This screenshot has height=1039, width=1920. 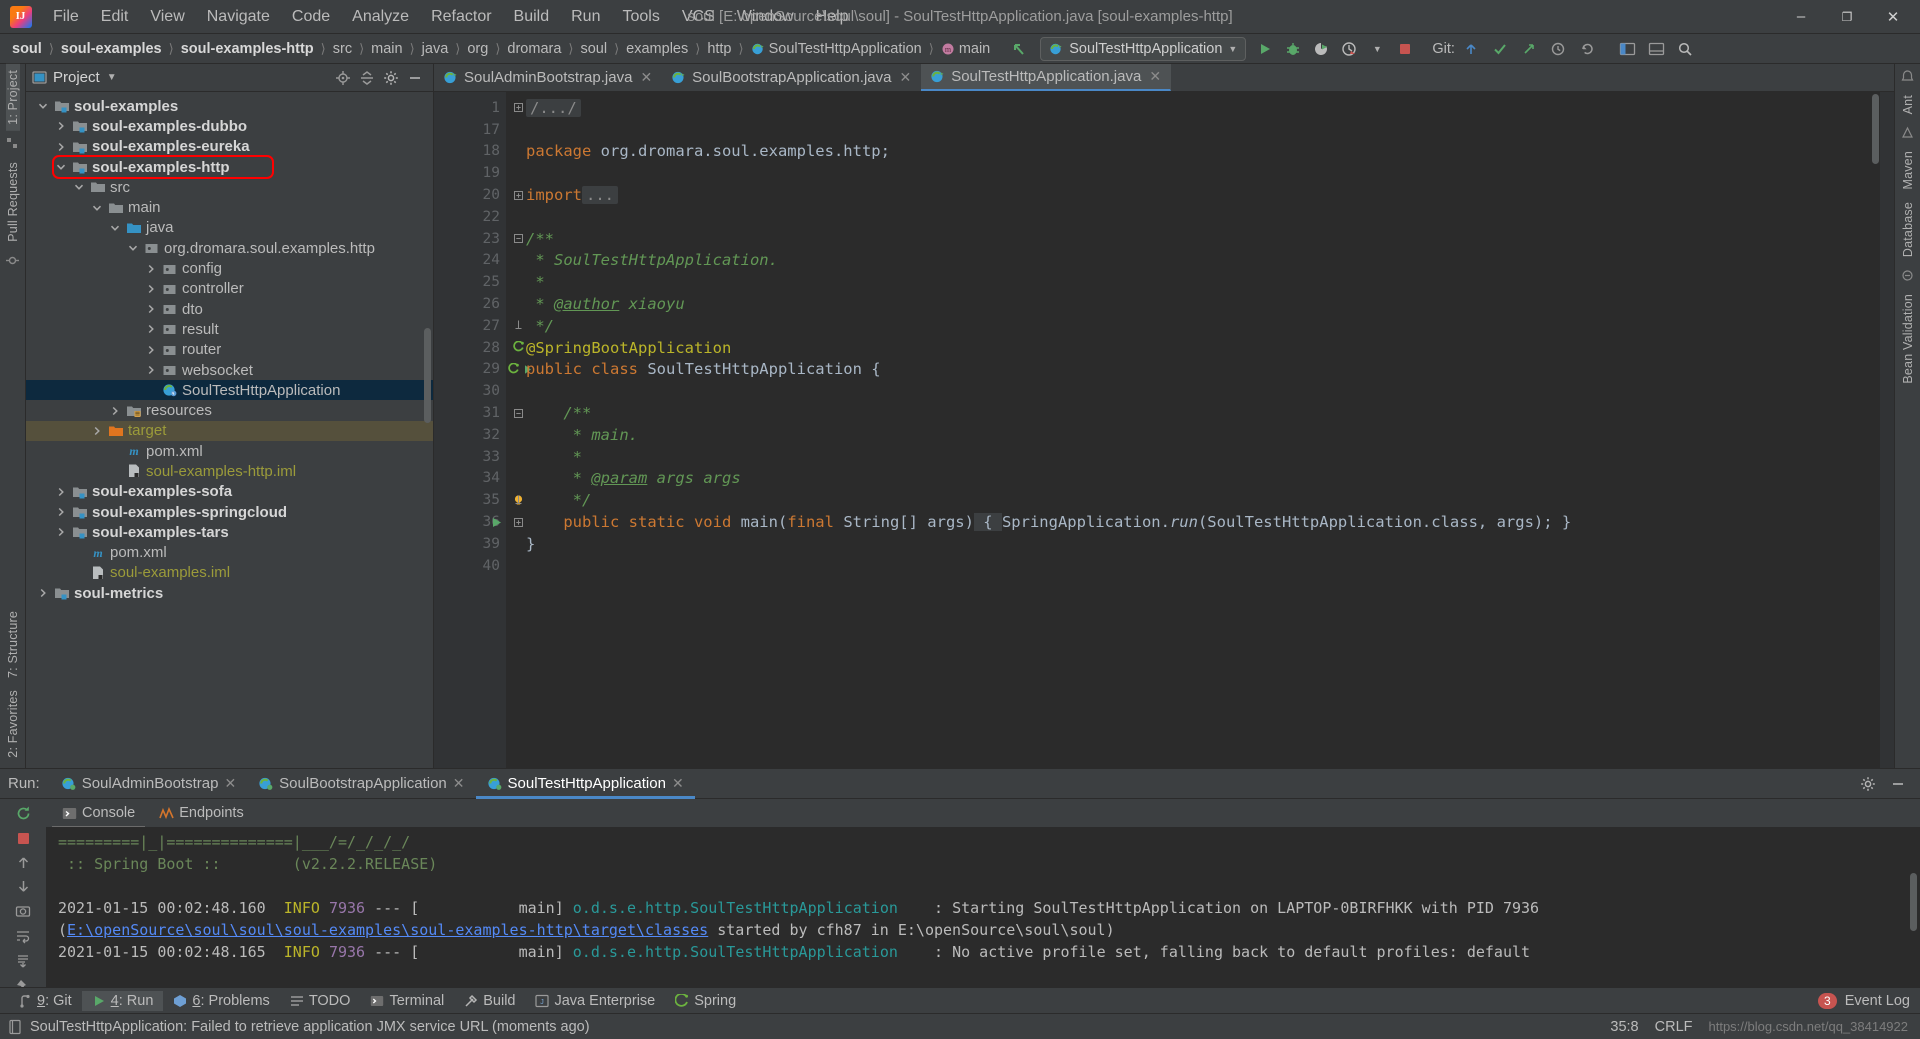 I want to click on gutter-line-number: 32, so click(x=470, y=435).